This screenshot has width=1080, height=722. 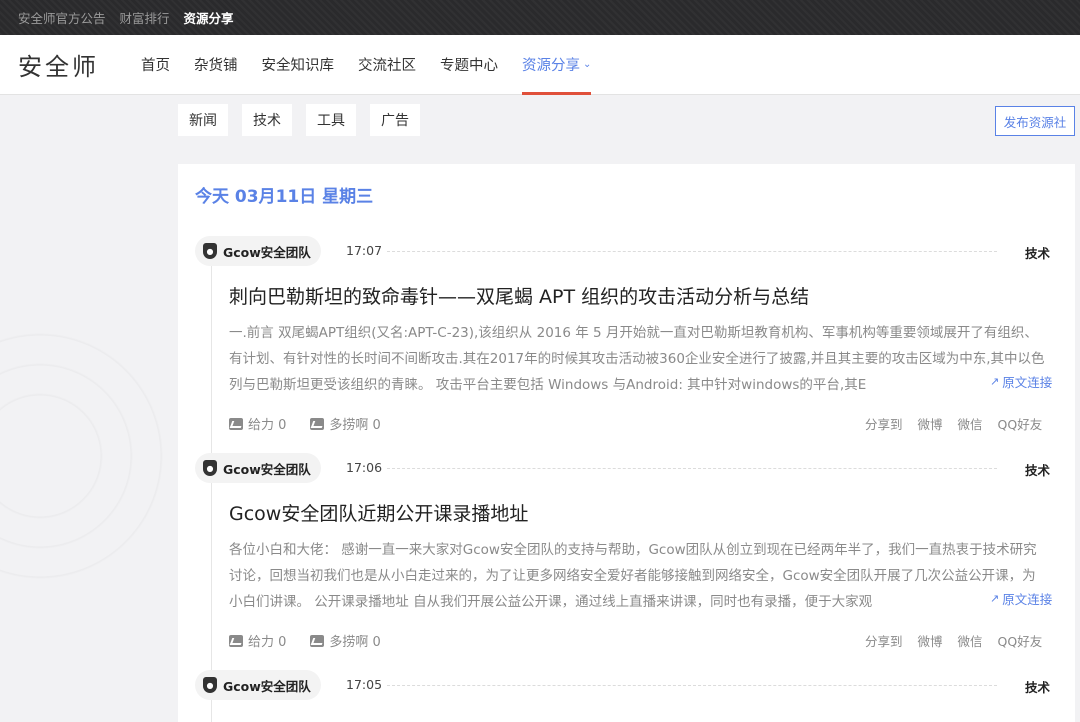 I want to click on tab-tech: 技术, so click(x=267, y=120).